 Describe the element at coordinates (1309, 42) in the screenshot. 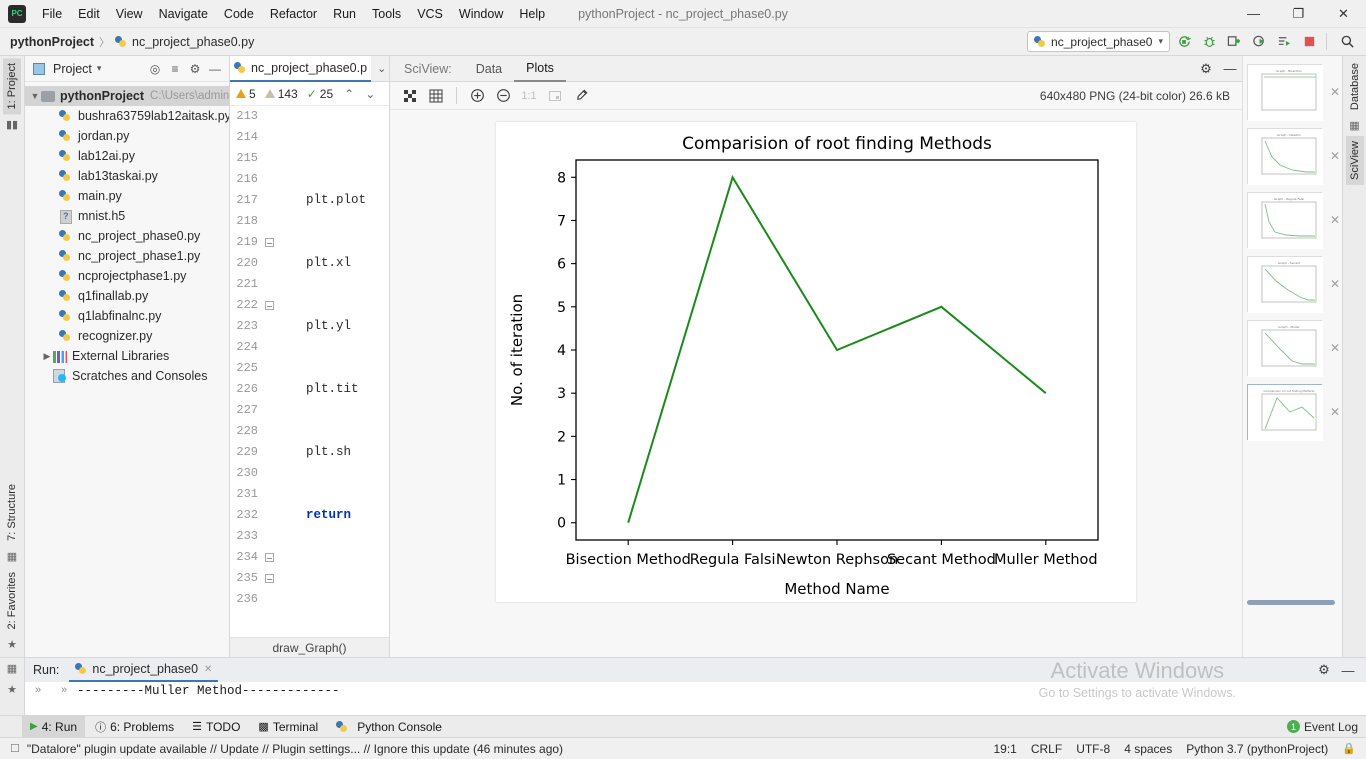

I see `stop-button` at that location.